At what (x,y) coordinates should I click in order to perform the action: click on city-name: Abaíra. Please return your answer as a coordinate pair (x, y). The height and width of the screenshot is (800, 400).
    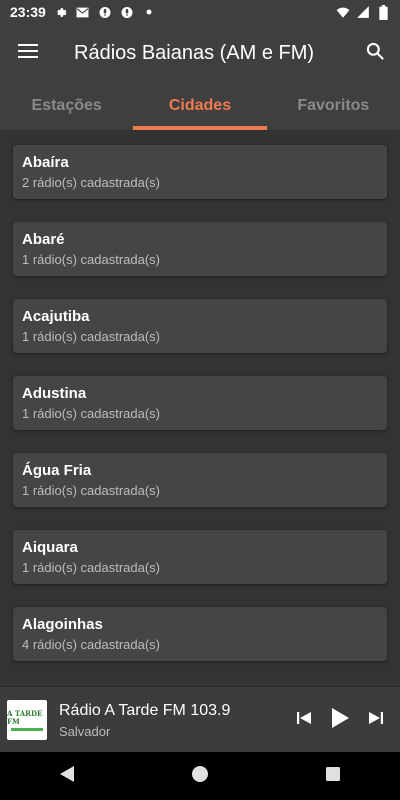
    Looking at the image, I should click on (45, 162).